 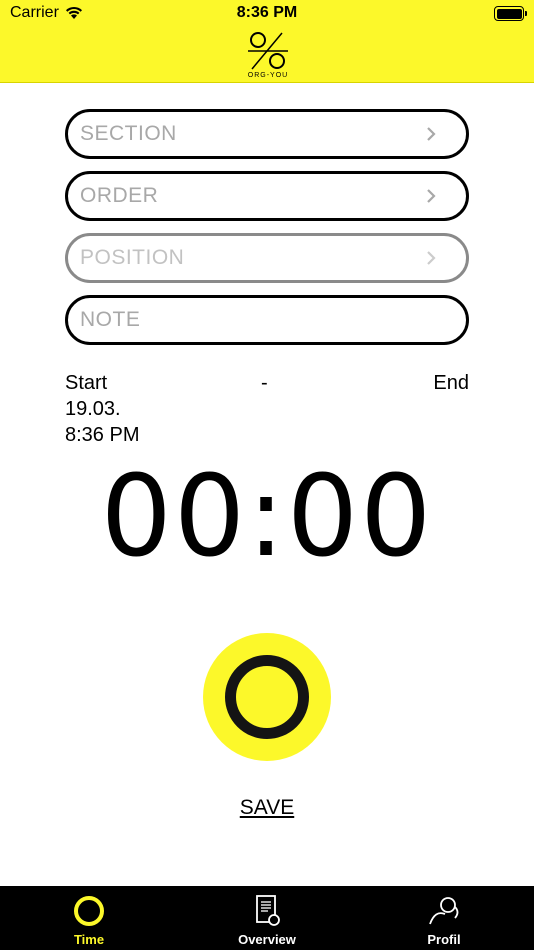 I want to click on section-field: SECTION, so click(x=267, y=134).